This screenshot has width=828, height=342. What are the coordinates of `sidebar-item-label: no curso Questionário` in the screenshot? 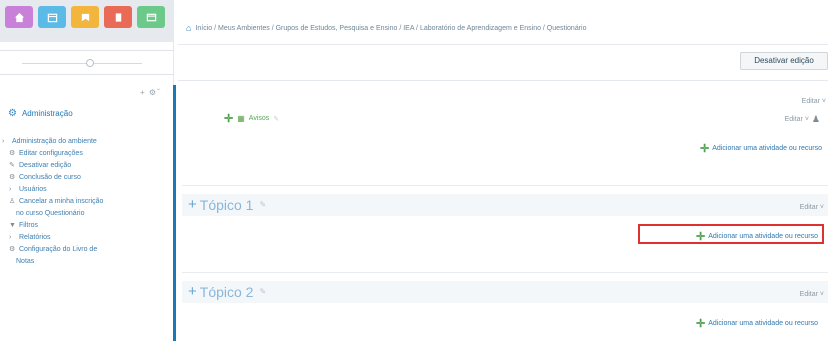 It's located at (50, 213).